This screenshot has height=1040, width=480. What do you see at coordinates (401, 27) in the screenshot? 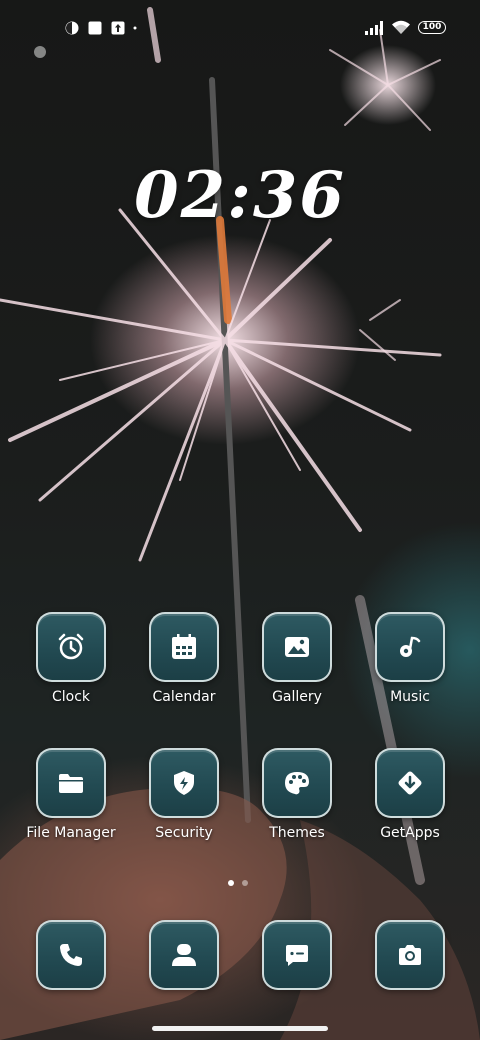
I see `wifi-icon` at bounding box center [401, 27].